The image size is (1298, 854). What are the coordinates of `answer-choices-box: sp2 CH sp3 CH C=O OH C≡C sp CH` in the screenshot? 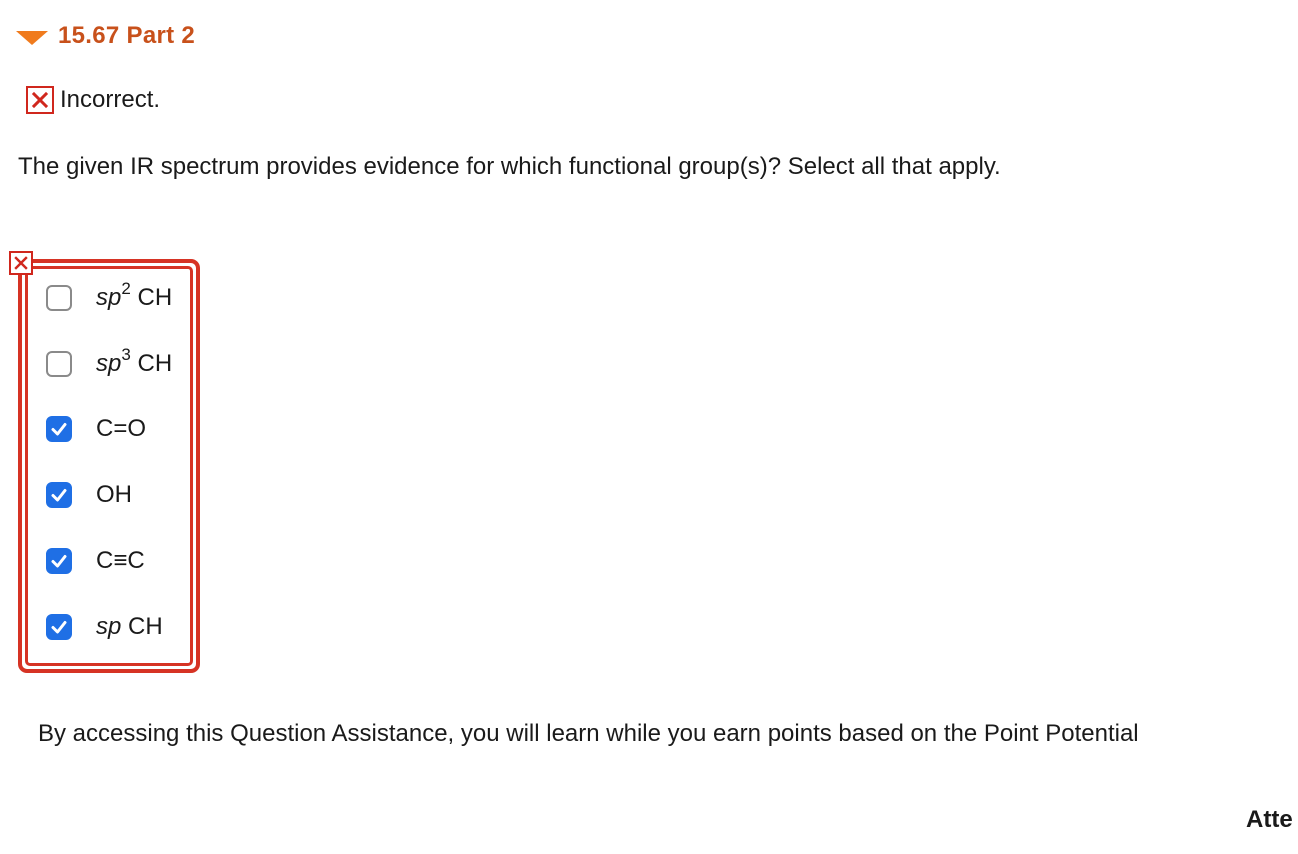 It's located at (109, 466).